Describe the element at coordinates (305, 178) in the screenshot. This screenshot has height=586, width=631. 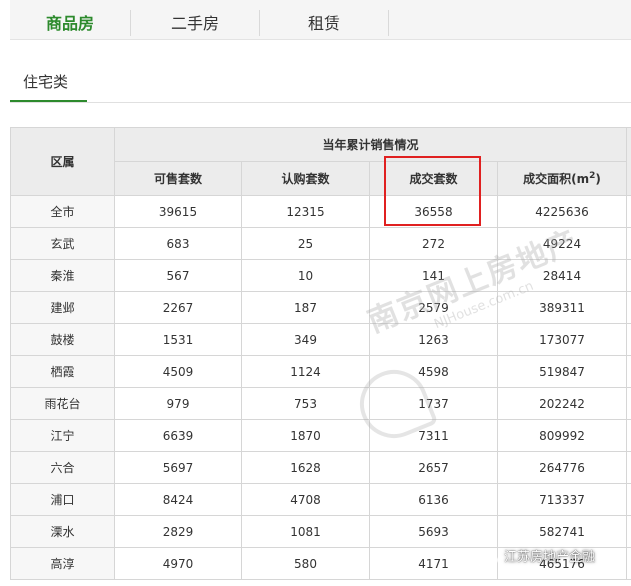
I see `column-header-subscribed: 认购套数` at that location.